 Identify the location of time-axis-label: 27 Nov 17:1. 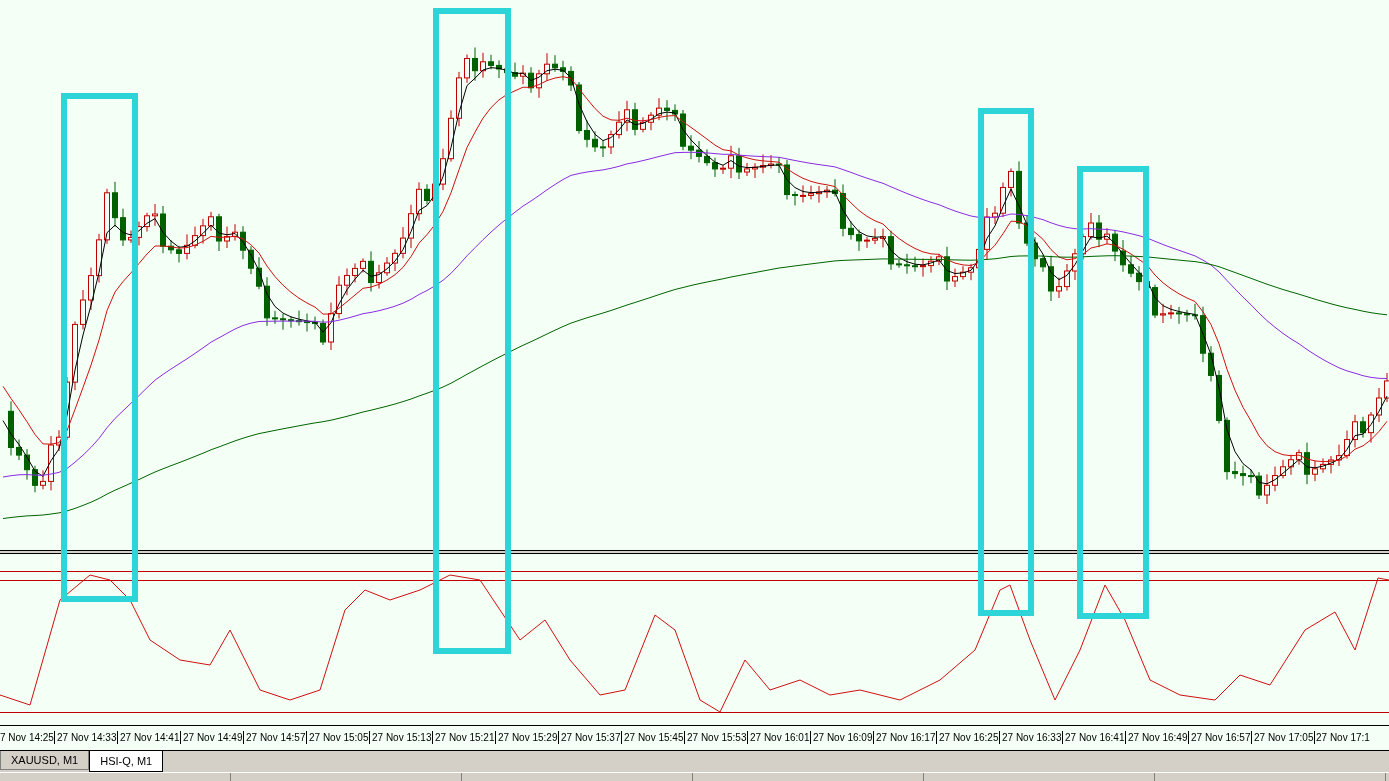
(1351, 737).